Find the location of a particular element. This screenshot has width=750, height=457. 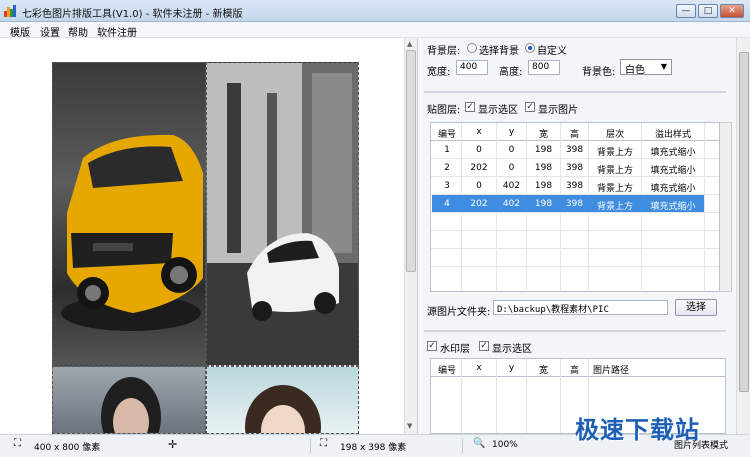

menu-register: 软件注册 is located at coordinates (117, 31).